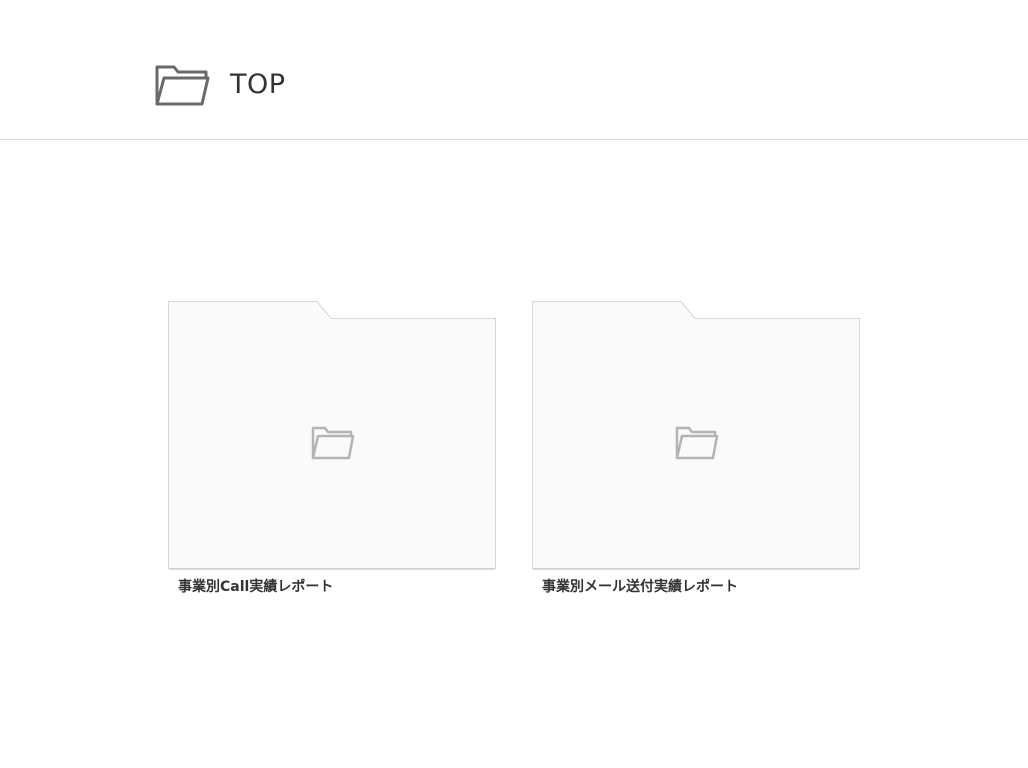  Describe the element at coordinates (255, 587) in the screenshot. I see `folder-label: 事業別Call実績レポート` at that location.